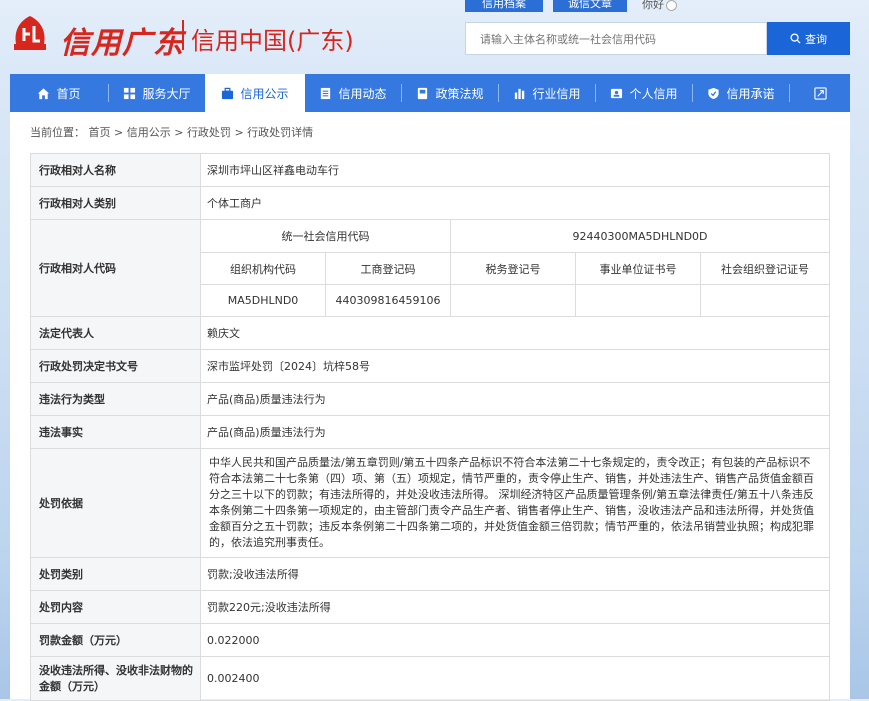  I want to click on nav-item-credit-commitment: 信用承诺, so click(741, 93).